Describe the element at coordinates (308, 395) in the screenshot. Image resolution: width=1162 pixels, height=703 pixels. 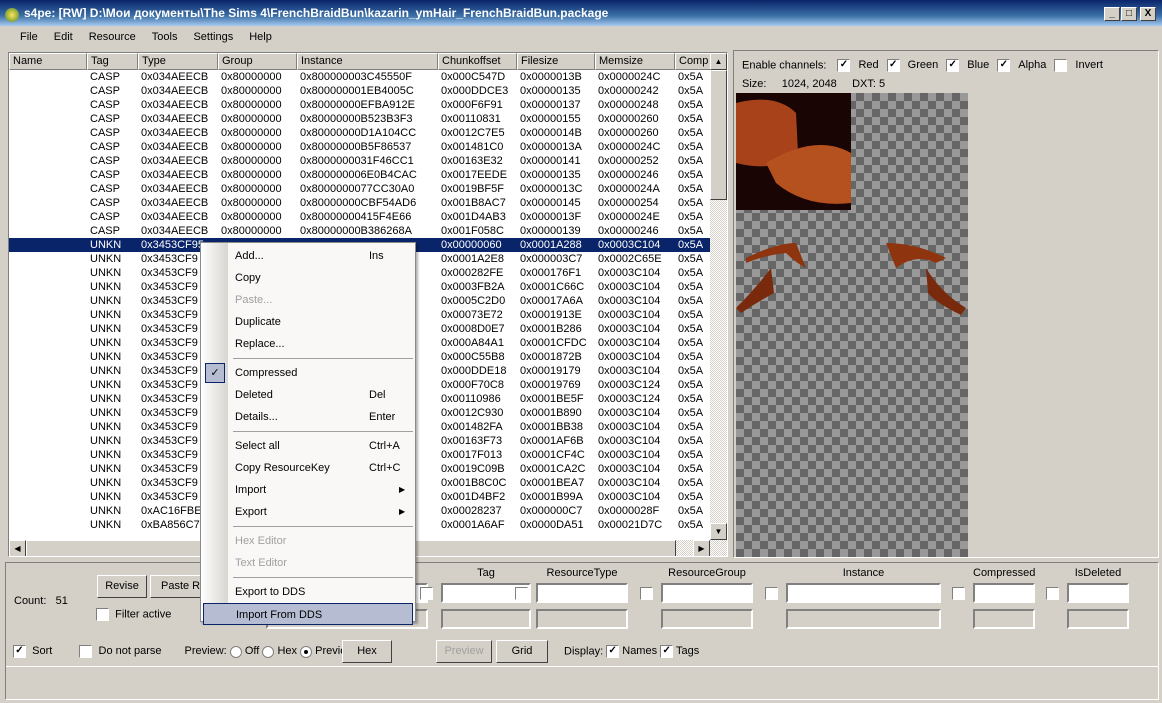
I see `menu-item-deleted: Deleted Del` at that location.